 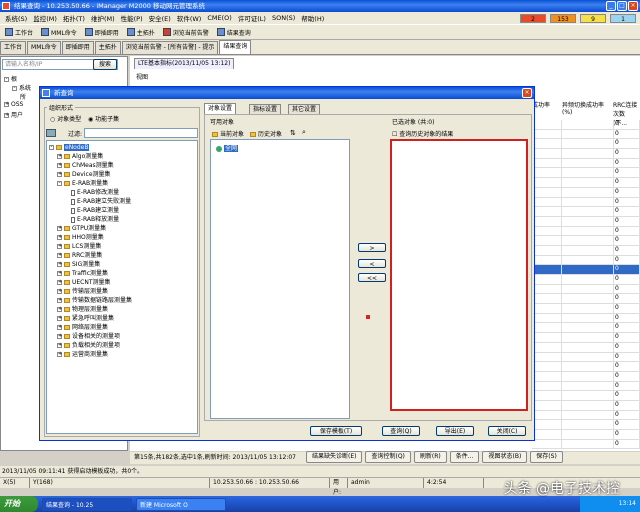 I want to click on current-objects-button: 当前对象, so click(x=228, y=133).